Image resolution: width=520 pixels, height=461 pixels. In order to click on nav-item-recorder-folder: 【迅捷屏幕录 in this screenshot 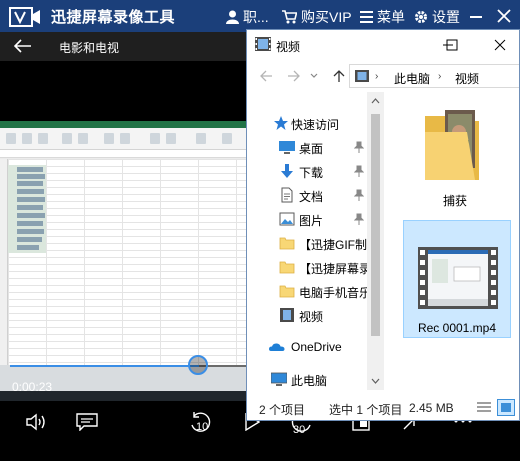, I will do `click(307, 267)`.